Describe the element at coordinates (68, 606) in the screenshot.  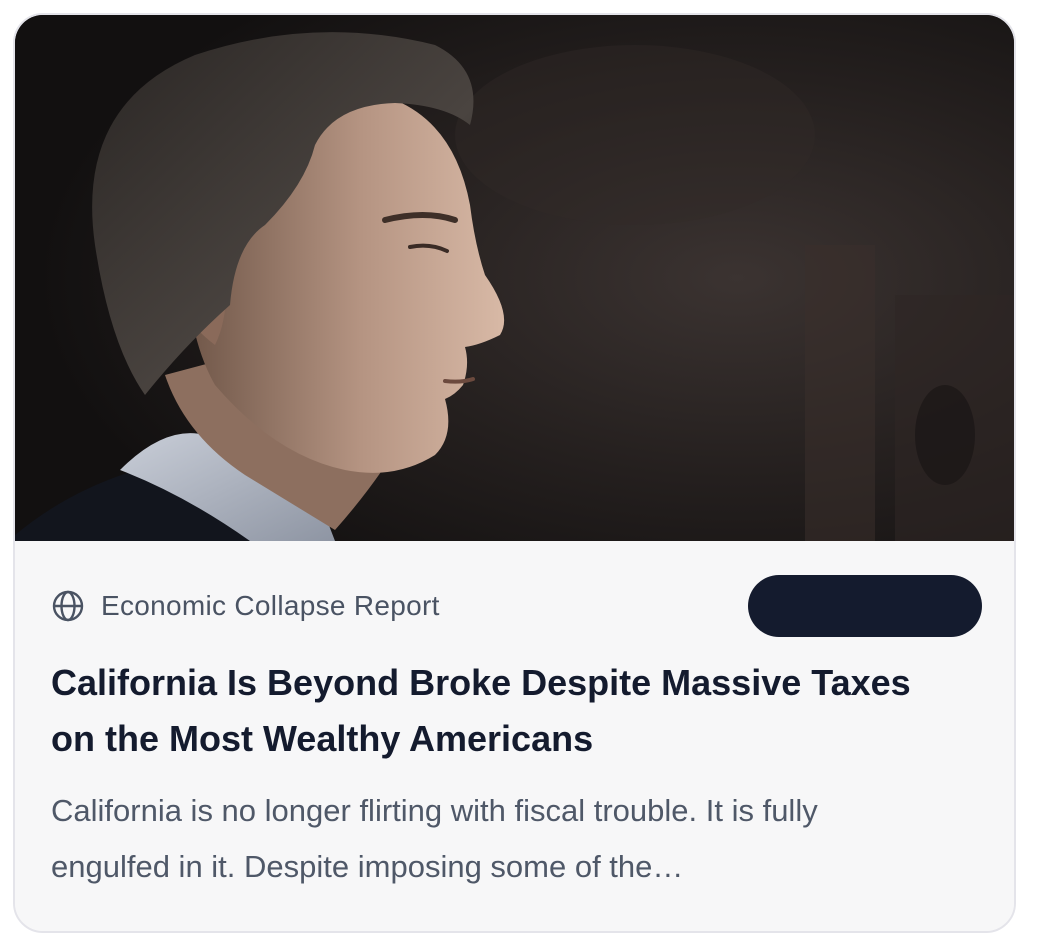
I see `globe-icon` at that location.